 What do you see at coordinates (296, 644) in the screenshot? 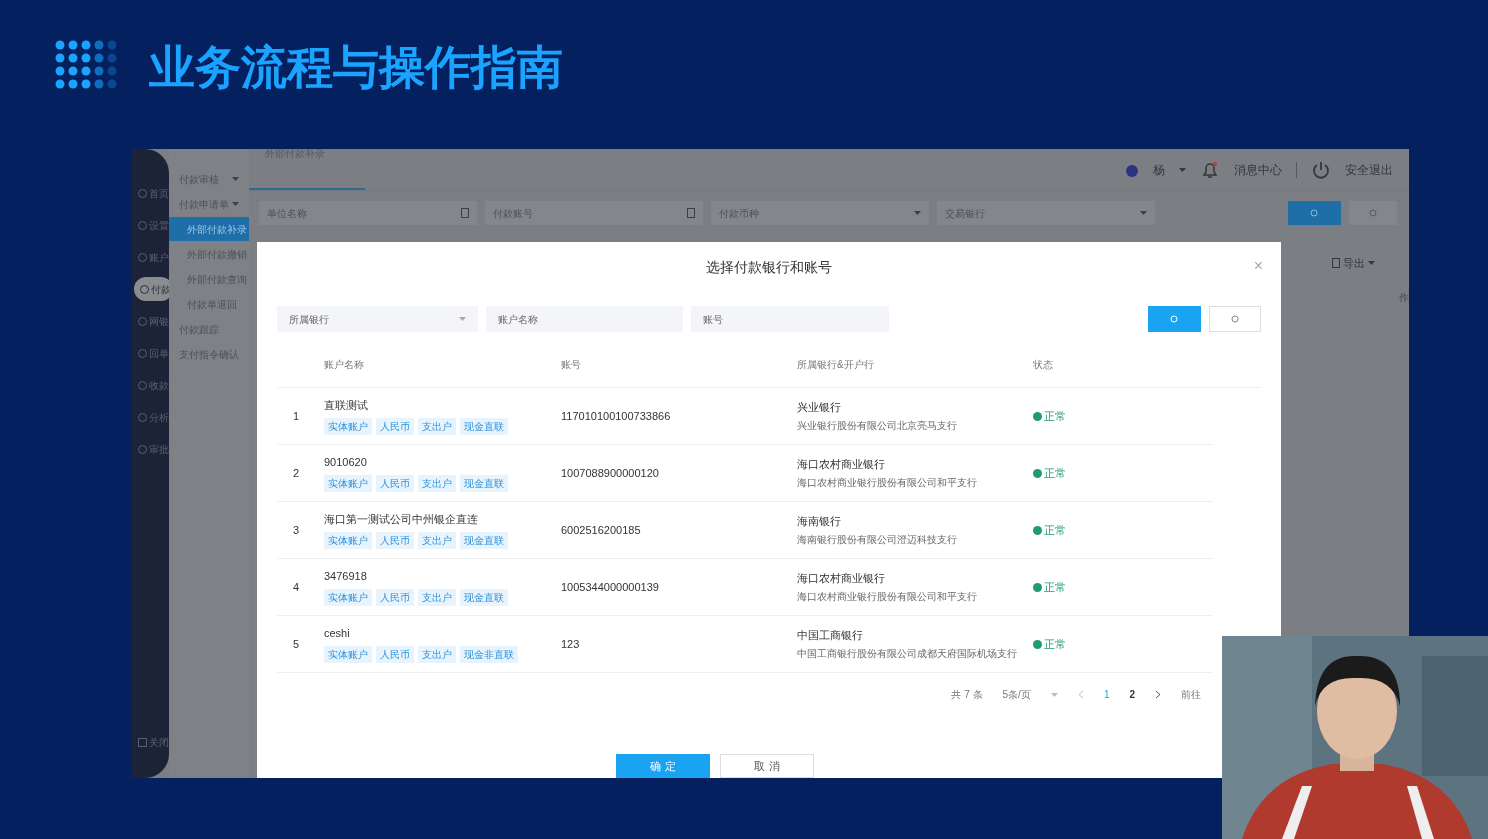
I see `row-index: 5` at bounding box center [296, 644].